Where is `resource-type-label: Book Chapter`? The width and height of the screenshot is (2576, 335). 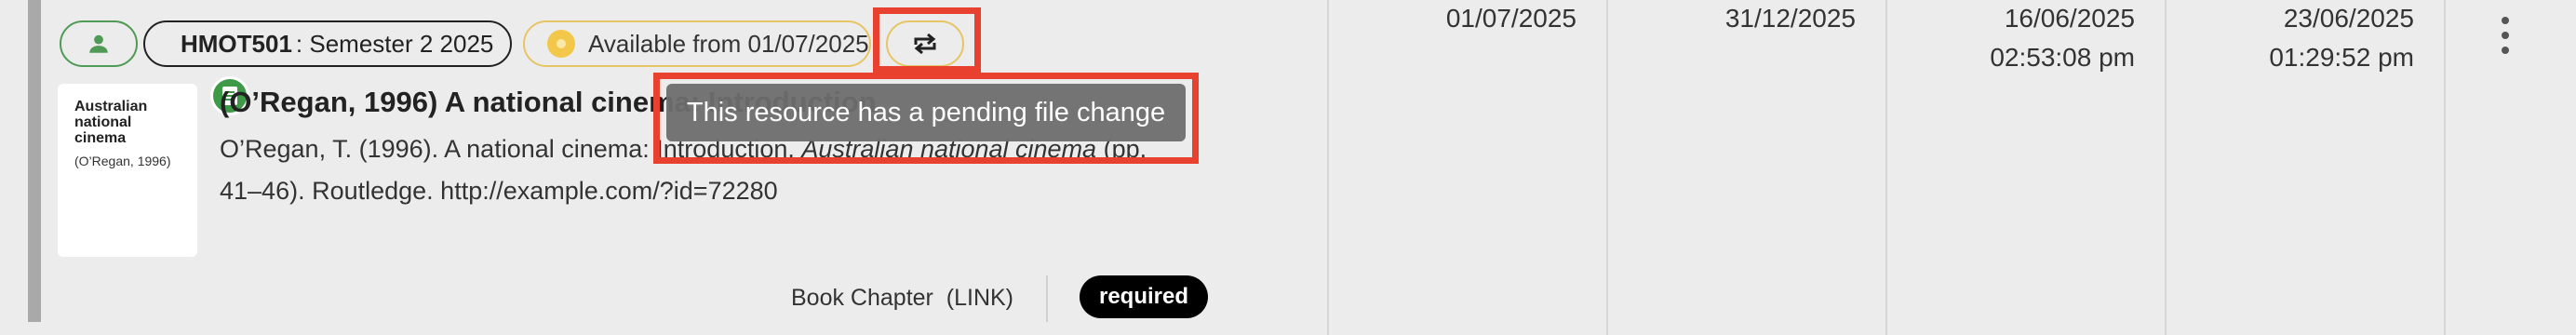
resource-type-label: Book Chapter is located at coordinates (862, 298).